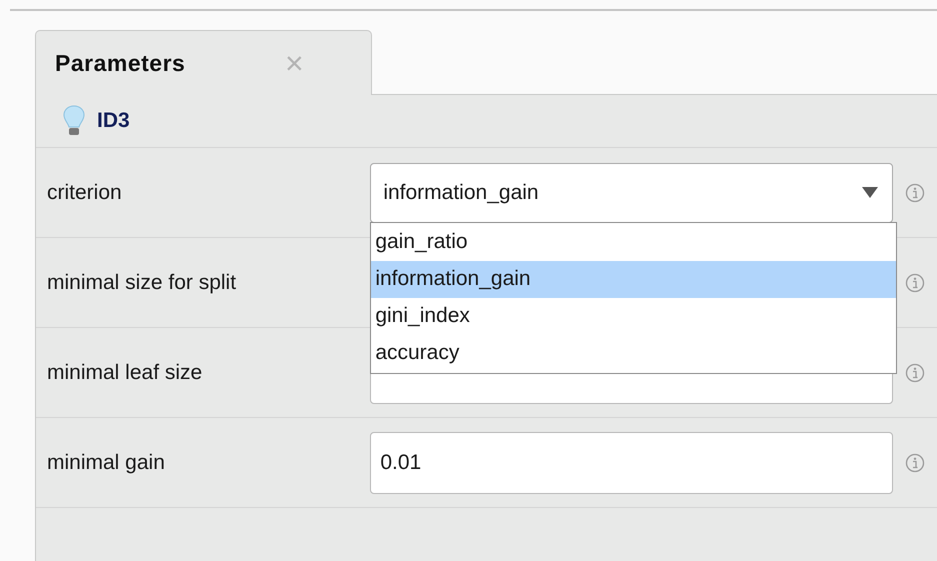  What do you see at coordinates (631, 463) in the screenshot?
I see `input-field: 0.01` at bounding box center [631, 463].